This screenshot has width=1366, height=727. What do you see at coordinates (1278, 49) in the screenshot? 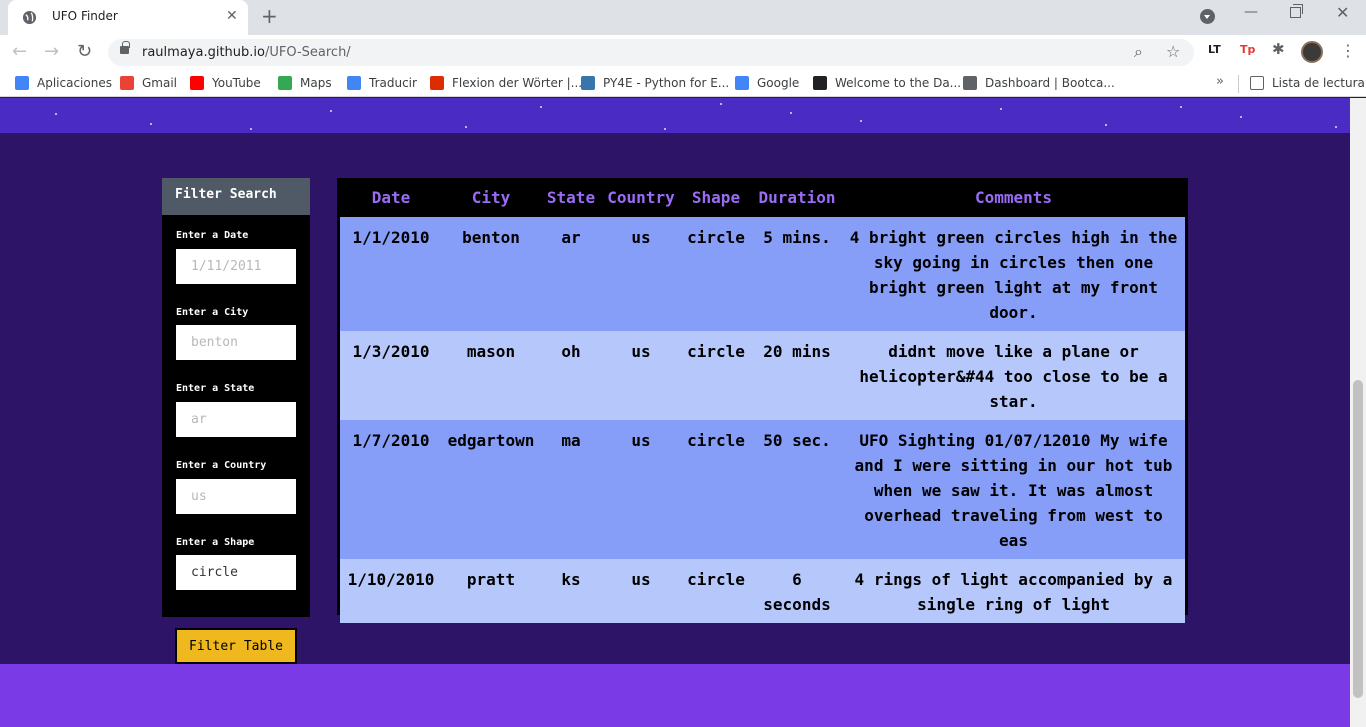
I see `extensions-puzzle-icon: ✱` at bounding box center [1278, 49].